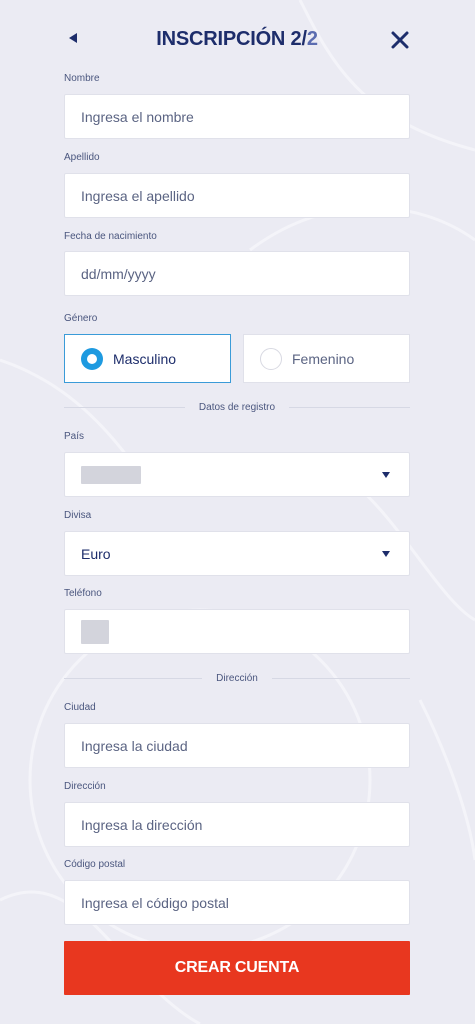 The height and width of the screenshot is (1024, 475). What do you see at coordinates (245, 273) in the screenshot?
I see `fecha-input` at bounding box center [245, 273].